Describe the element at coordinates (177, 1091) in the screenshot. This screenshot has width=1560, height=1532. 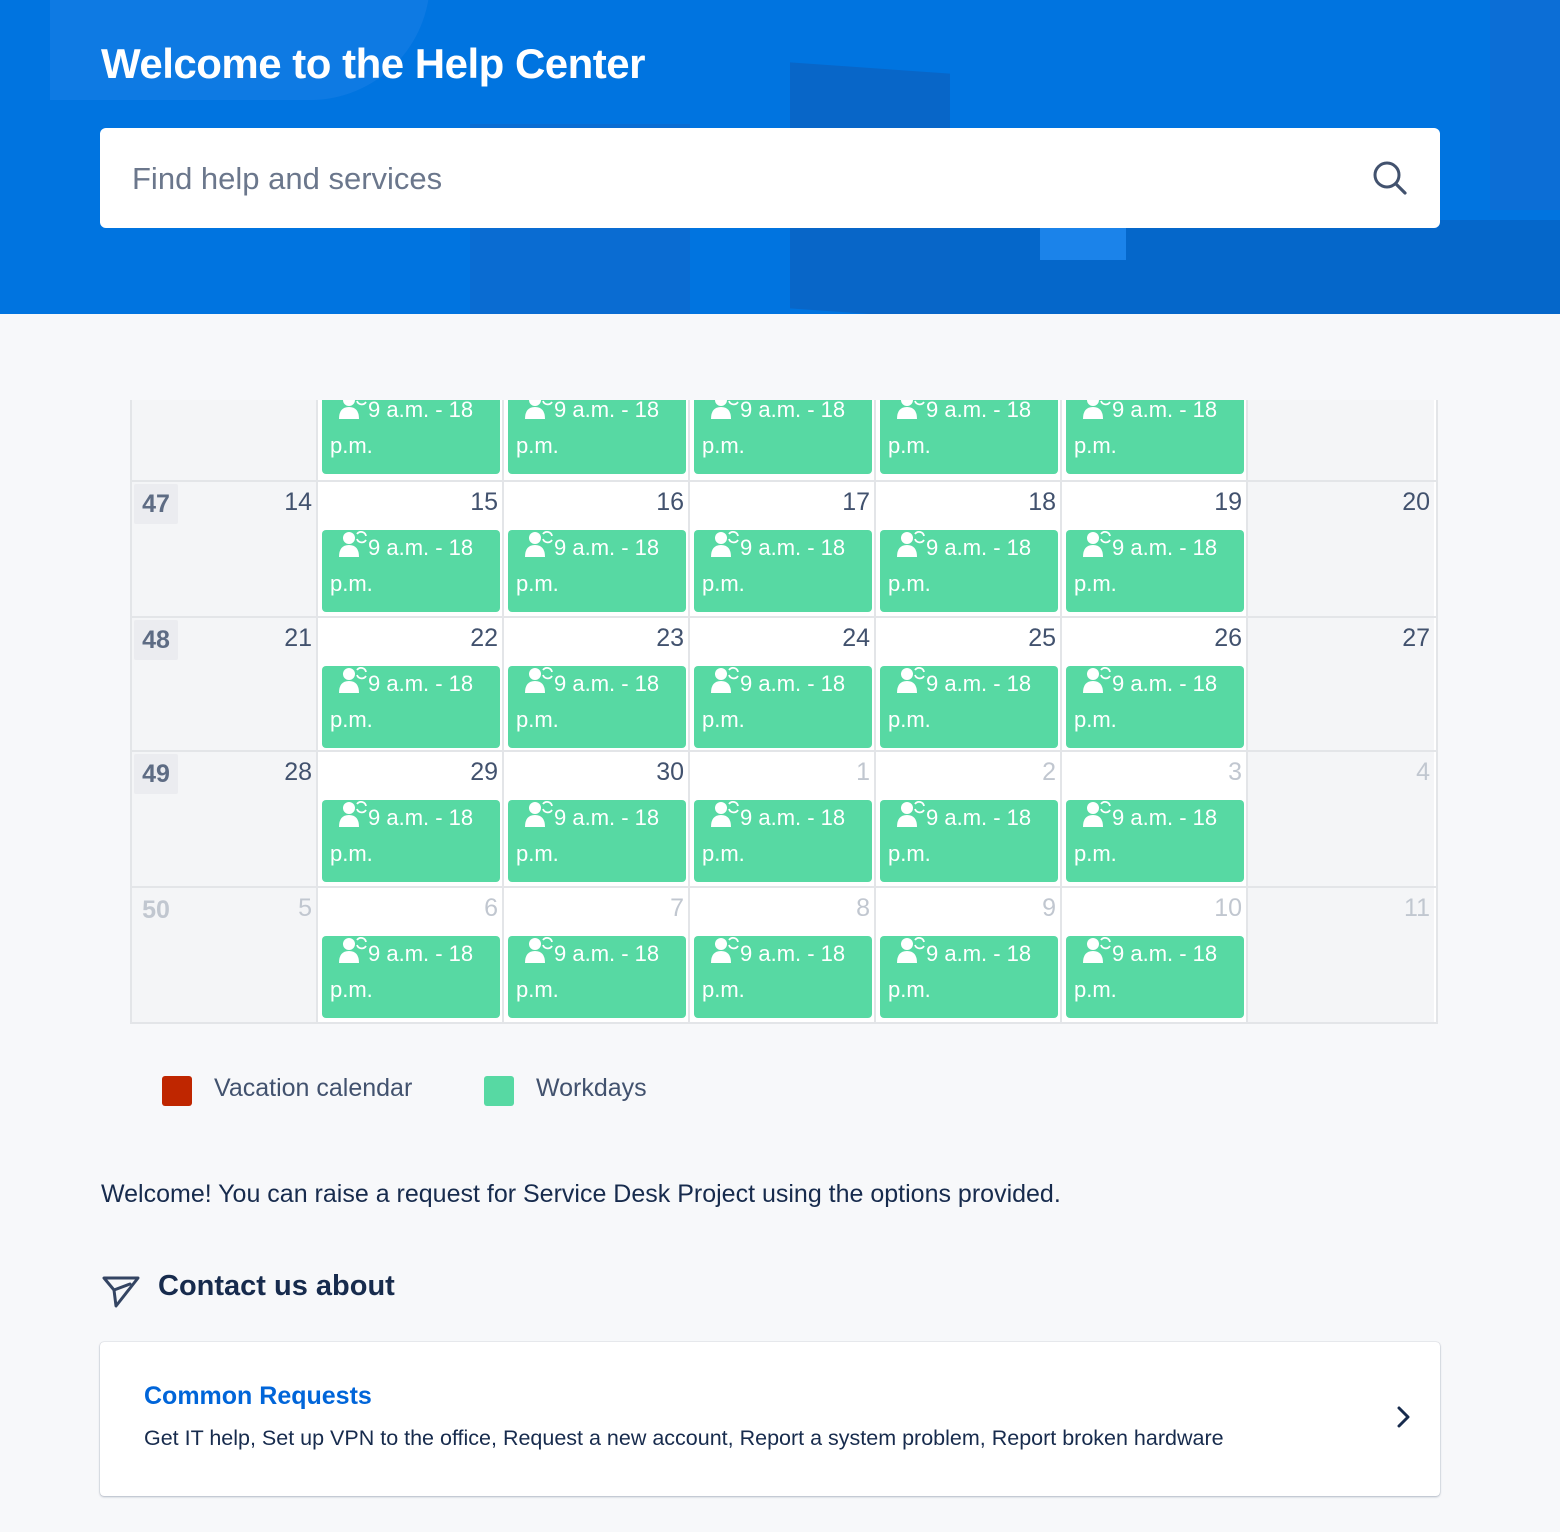
I see `vacation-swatch` at that location.